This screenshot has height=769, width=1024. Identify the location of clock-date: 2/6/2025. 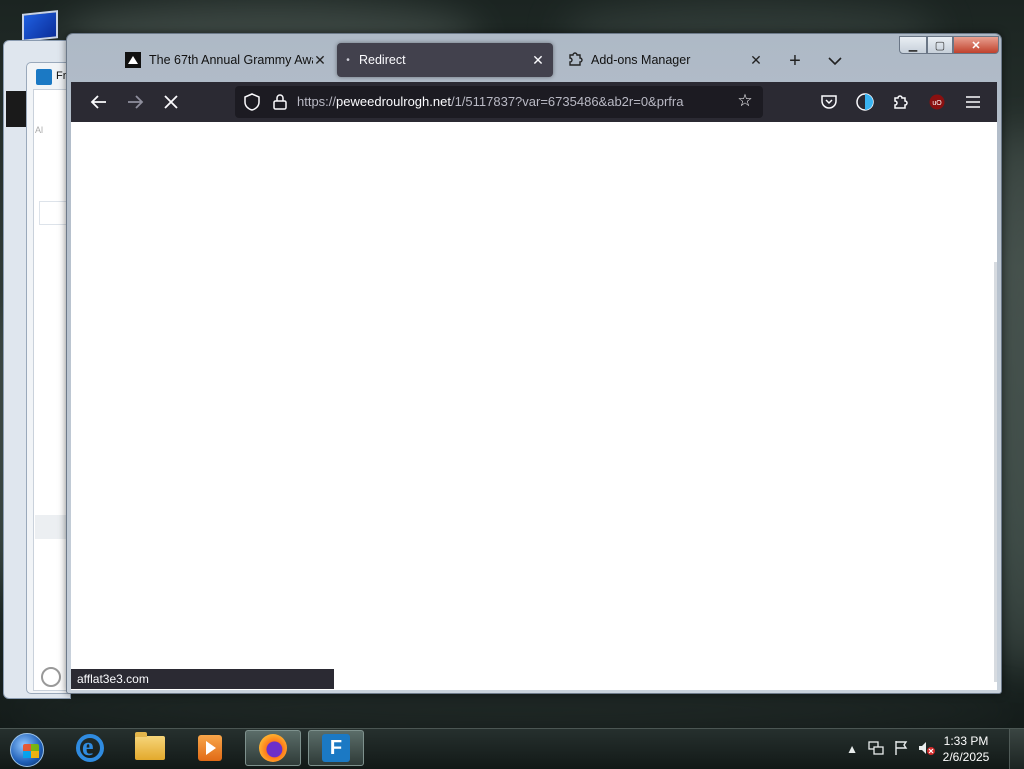
(966, 757).